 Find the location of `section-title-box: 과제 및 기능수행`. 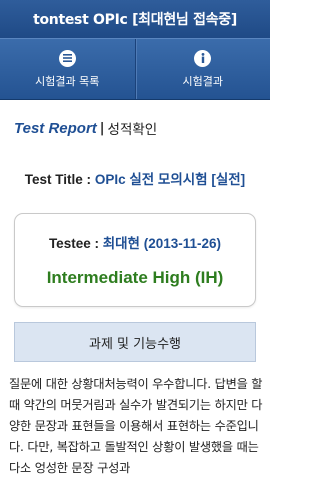

section-title-box: 과제 및 기능수행 is located at coordinates (135, 342).